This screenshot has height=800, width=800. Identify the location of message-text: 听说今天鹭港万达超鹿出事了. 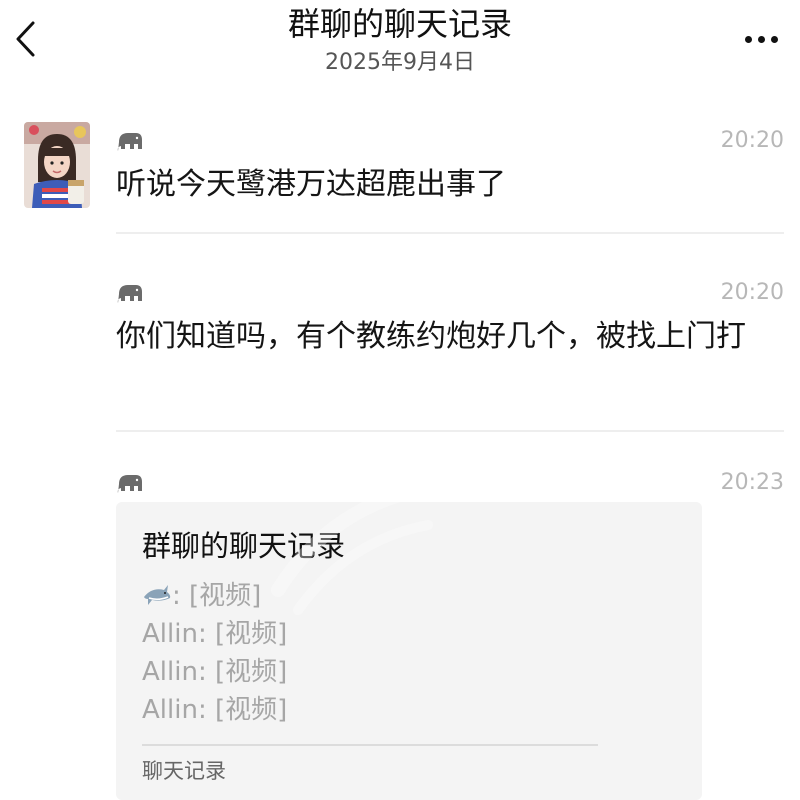
(446, 185).